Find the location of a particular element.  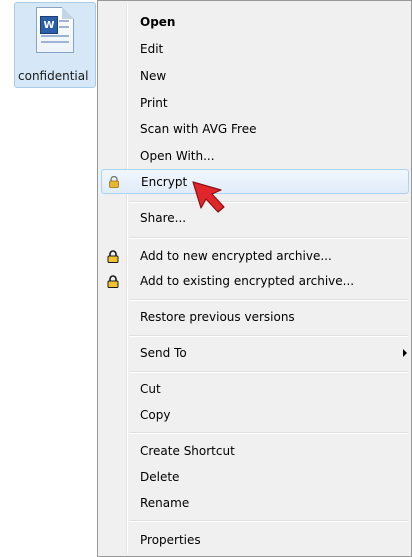

lock-icon is located at coordinates (114, 182).